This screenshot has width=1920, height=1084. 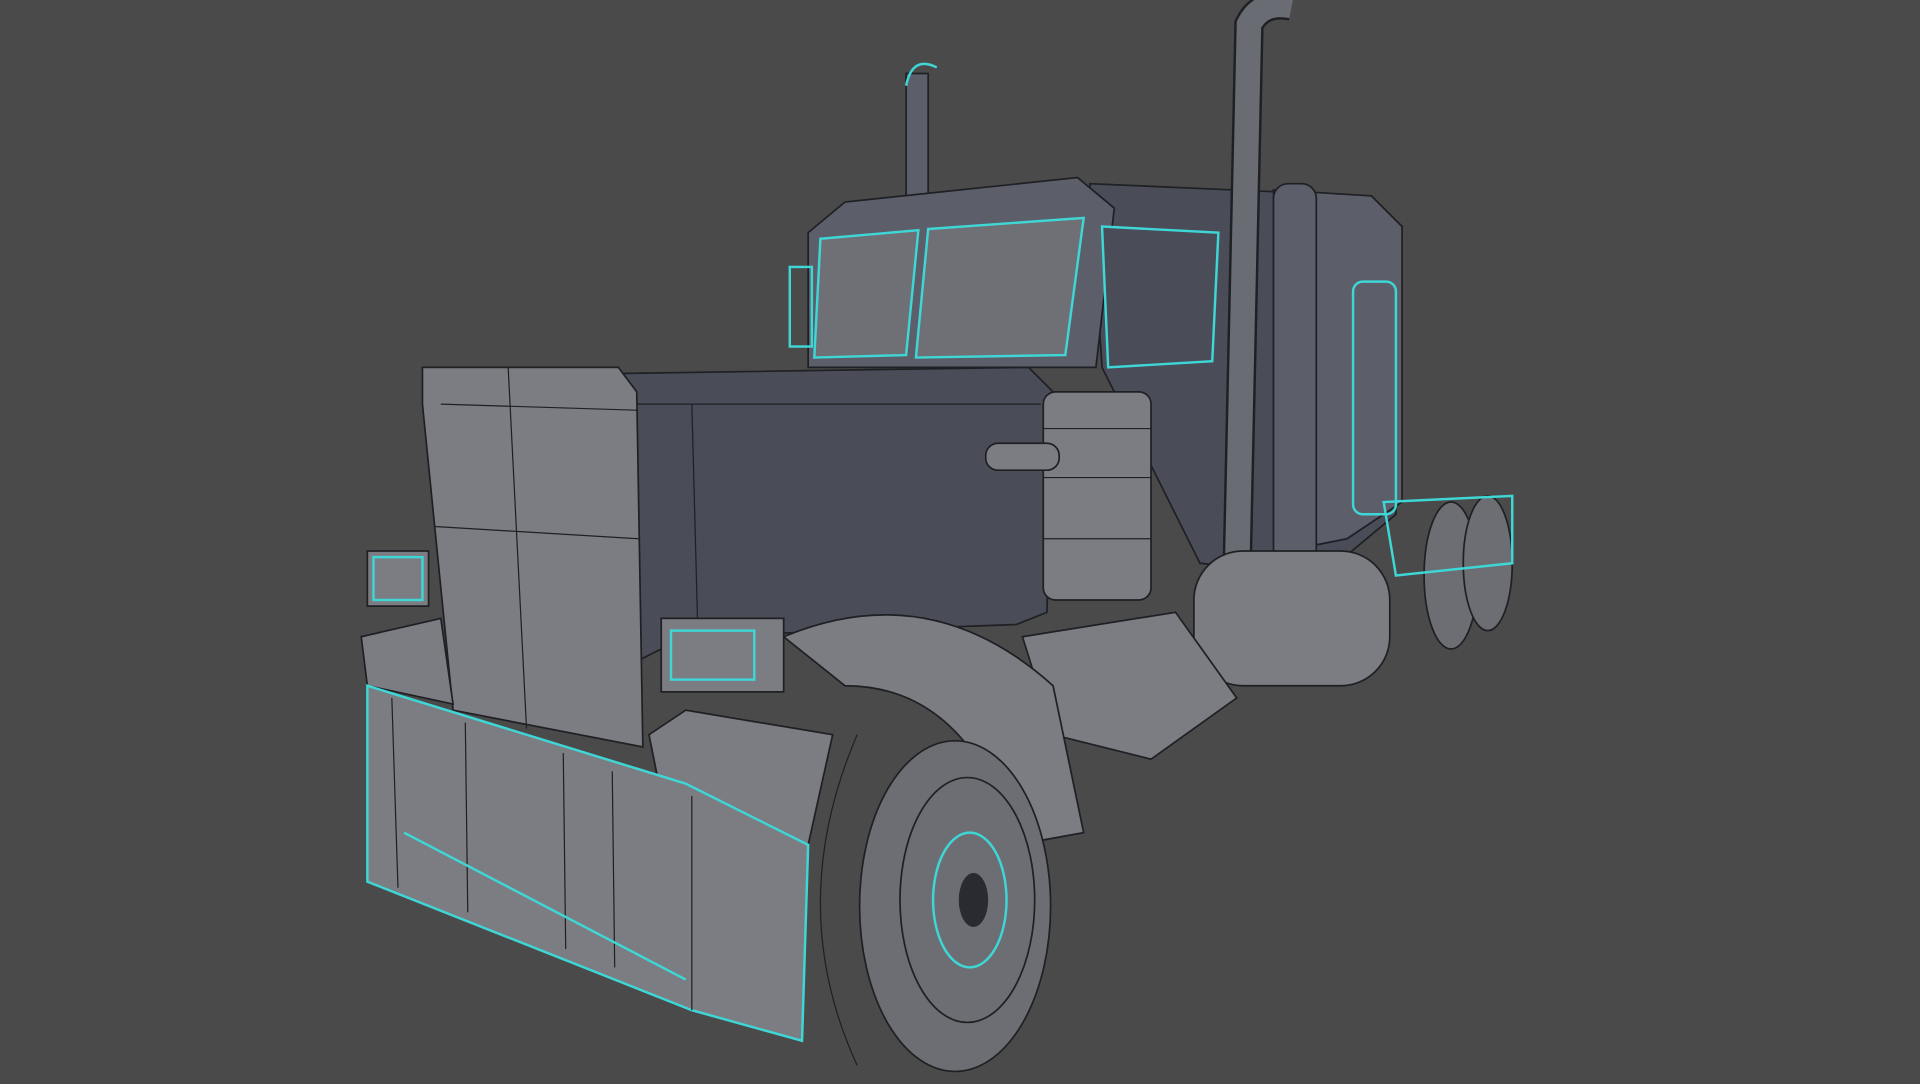 What do you see at coordinates (866, 293) in the screenshot?
I see `windshield-left` at bounding box center [866, 293].